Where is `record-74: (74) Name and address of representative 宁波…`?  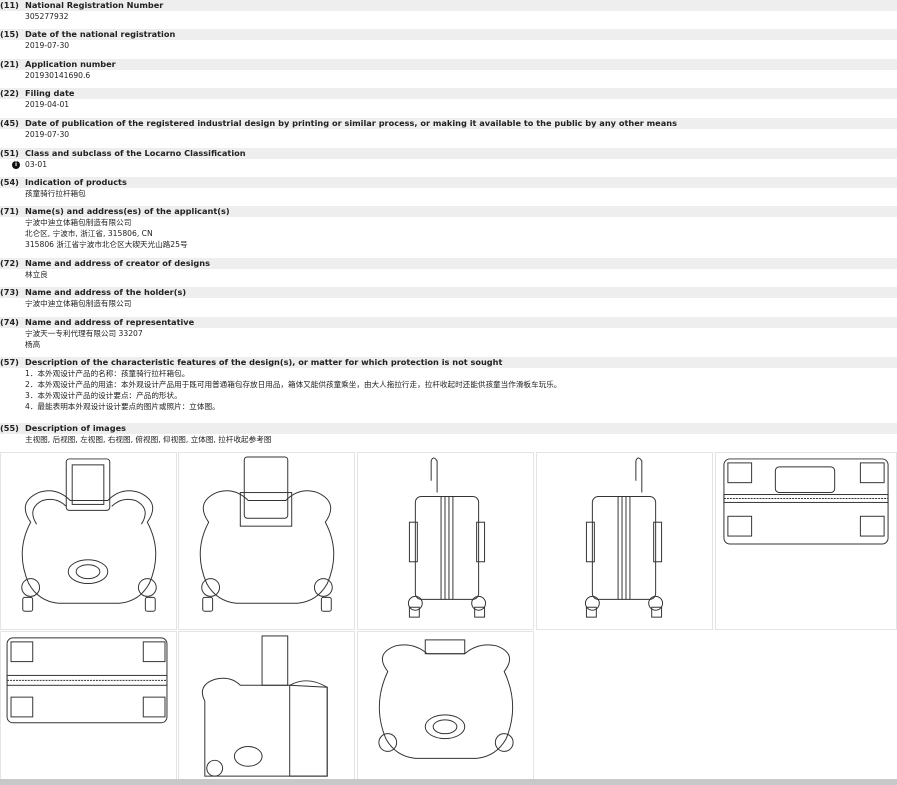
record-74: (74) Name and address of representative 宁波… is located at coordinates (448, 337).